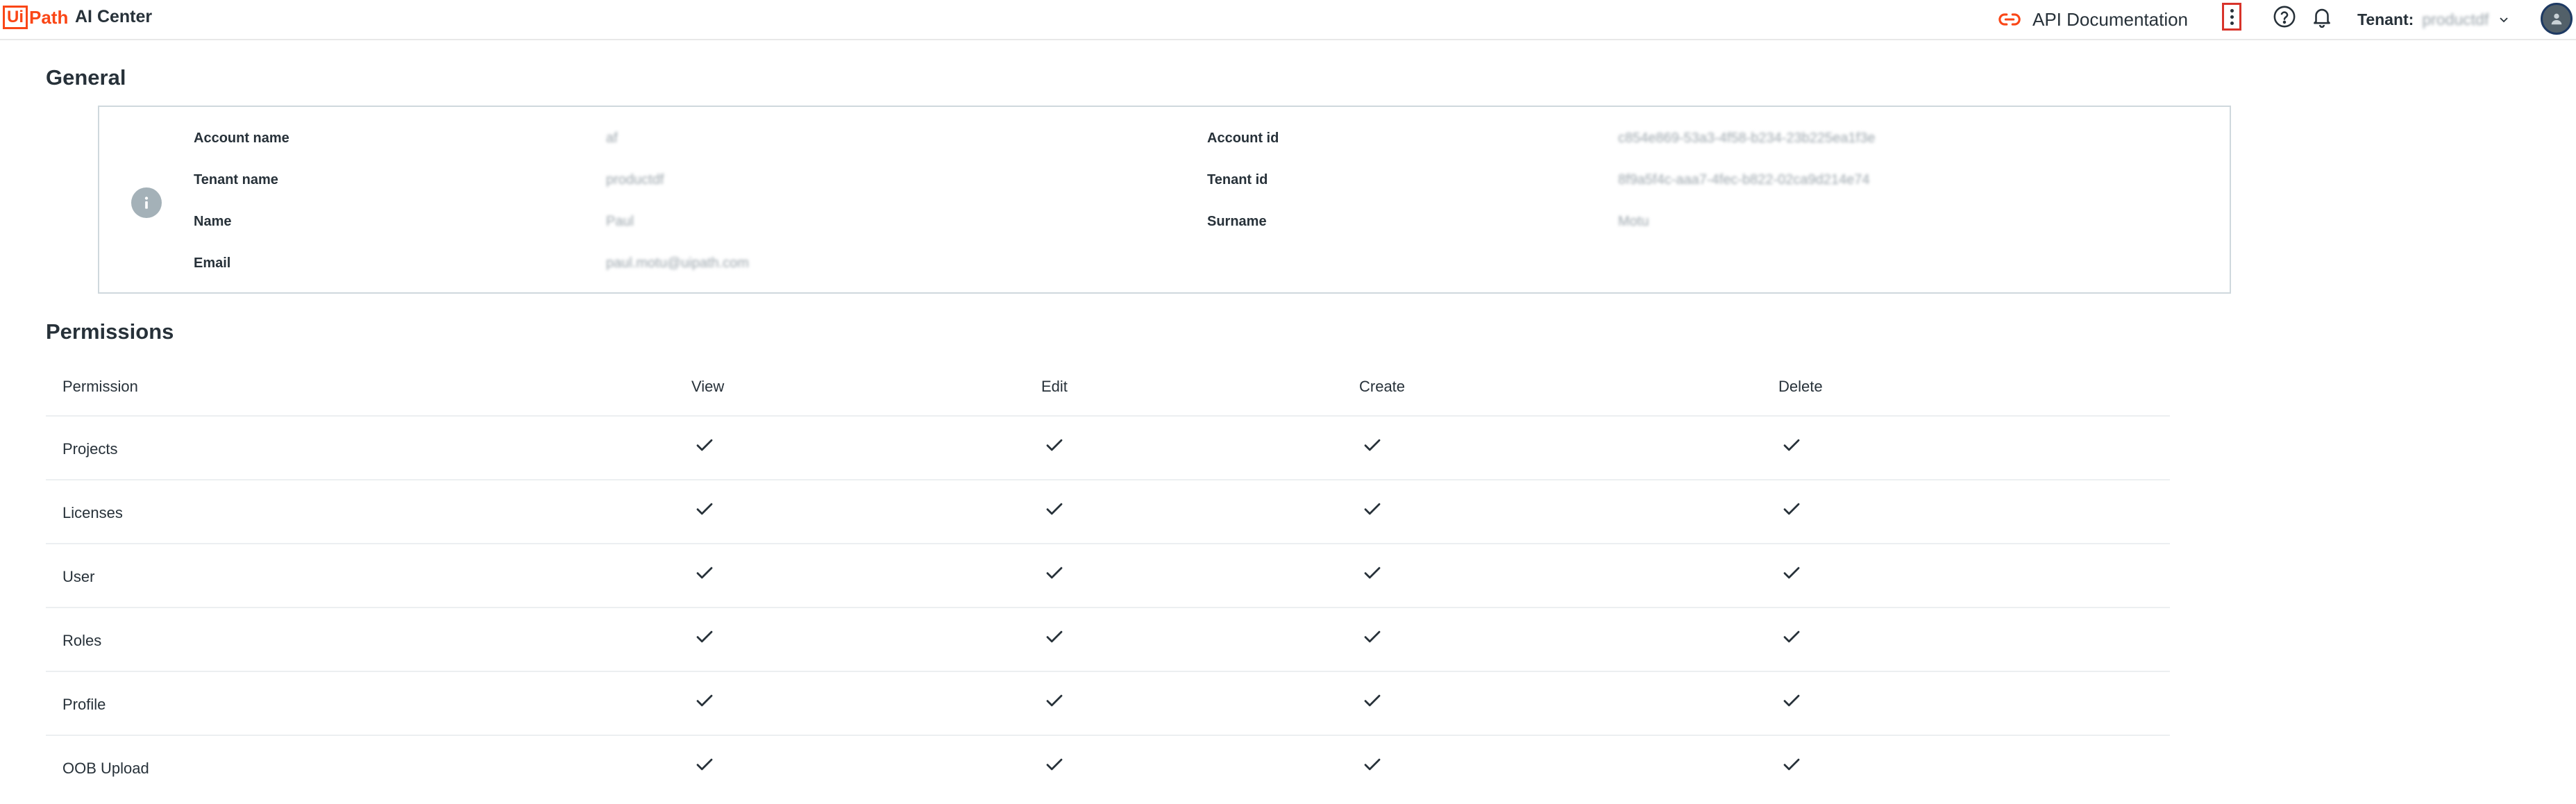 Image resolution: width=2576 pixels, height=804 pixels. I want to click on kebab-menu-icon, so click(2232, 10).